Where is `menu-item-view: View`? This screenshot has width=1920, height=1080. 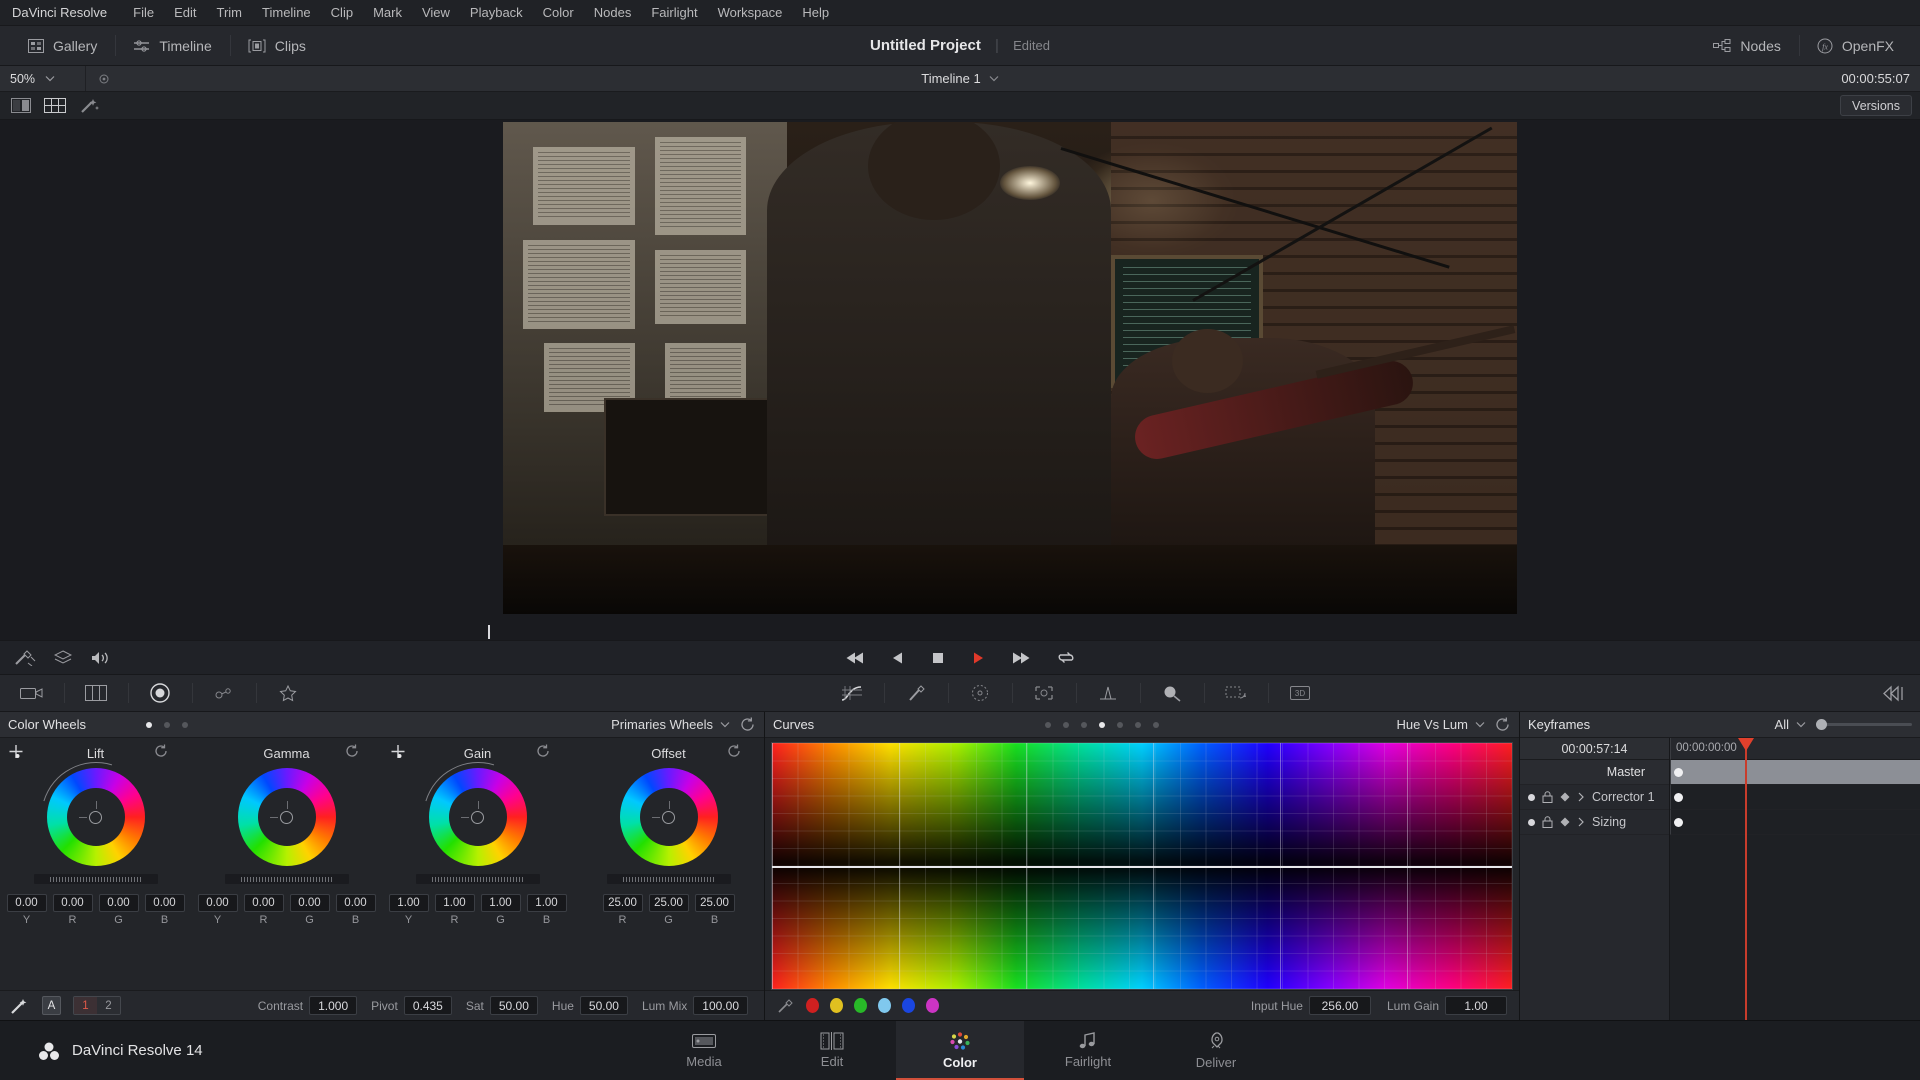 menu-item-view: View is located at coordinates (436, 13).